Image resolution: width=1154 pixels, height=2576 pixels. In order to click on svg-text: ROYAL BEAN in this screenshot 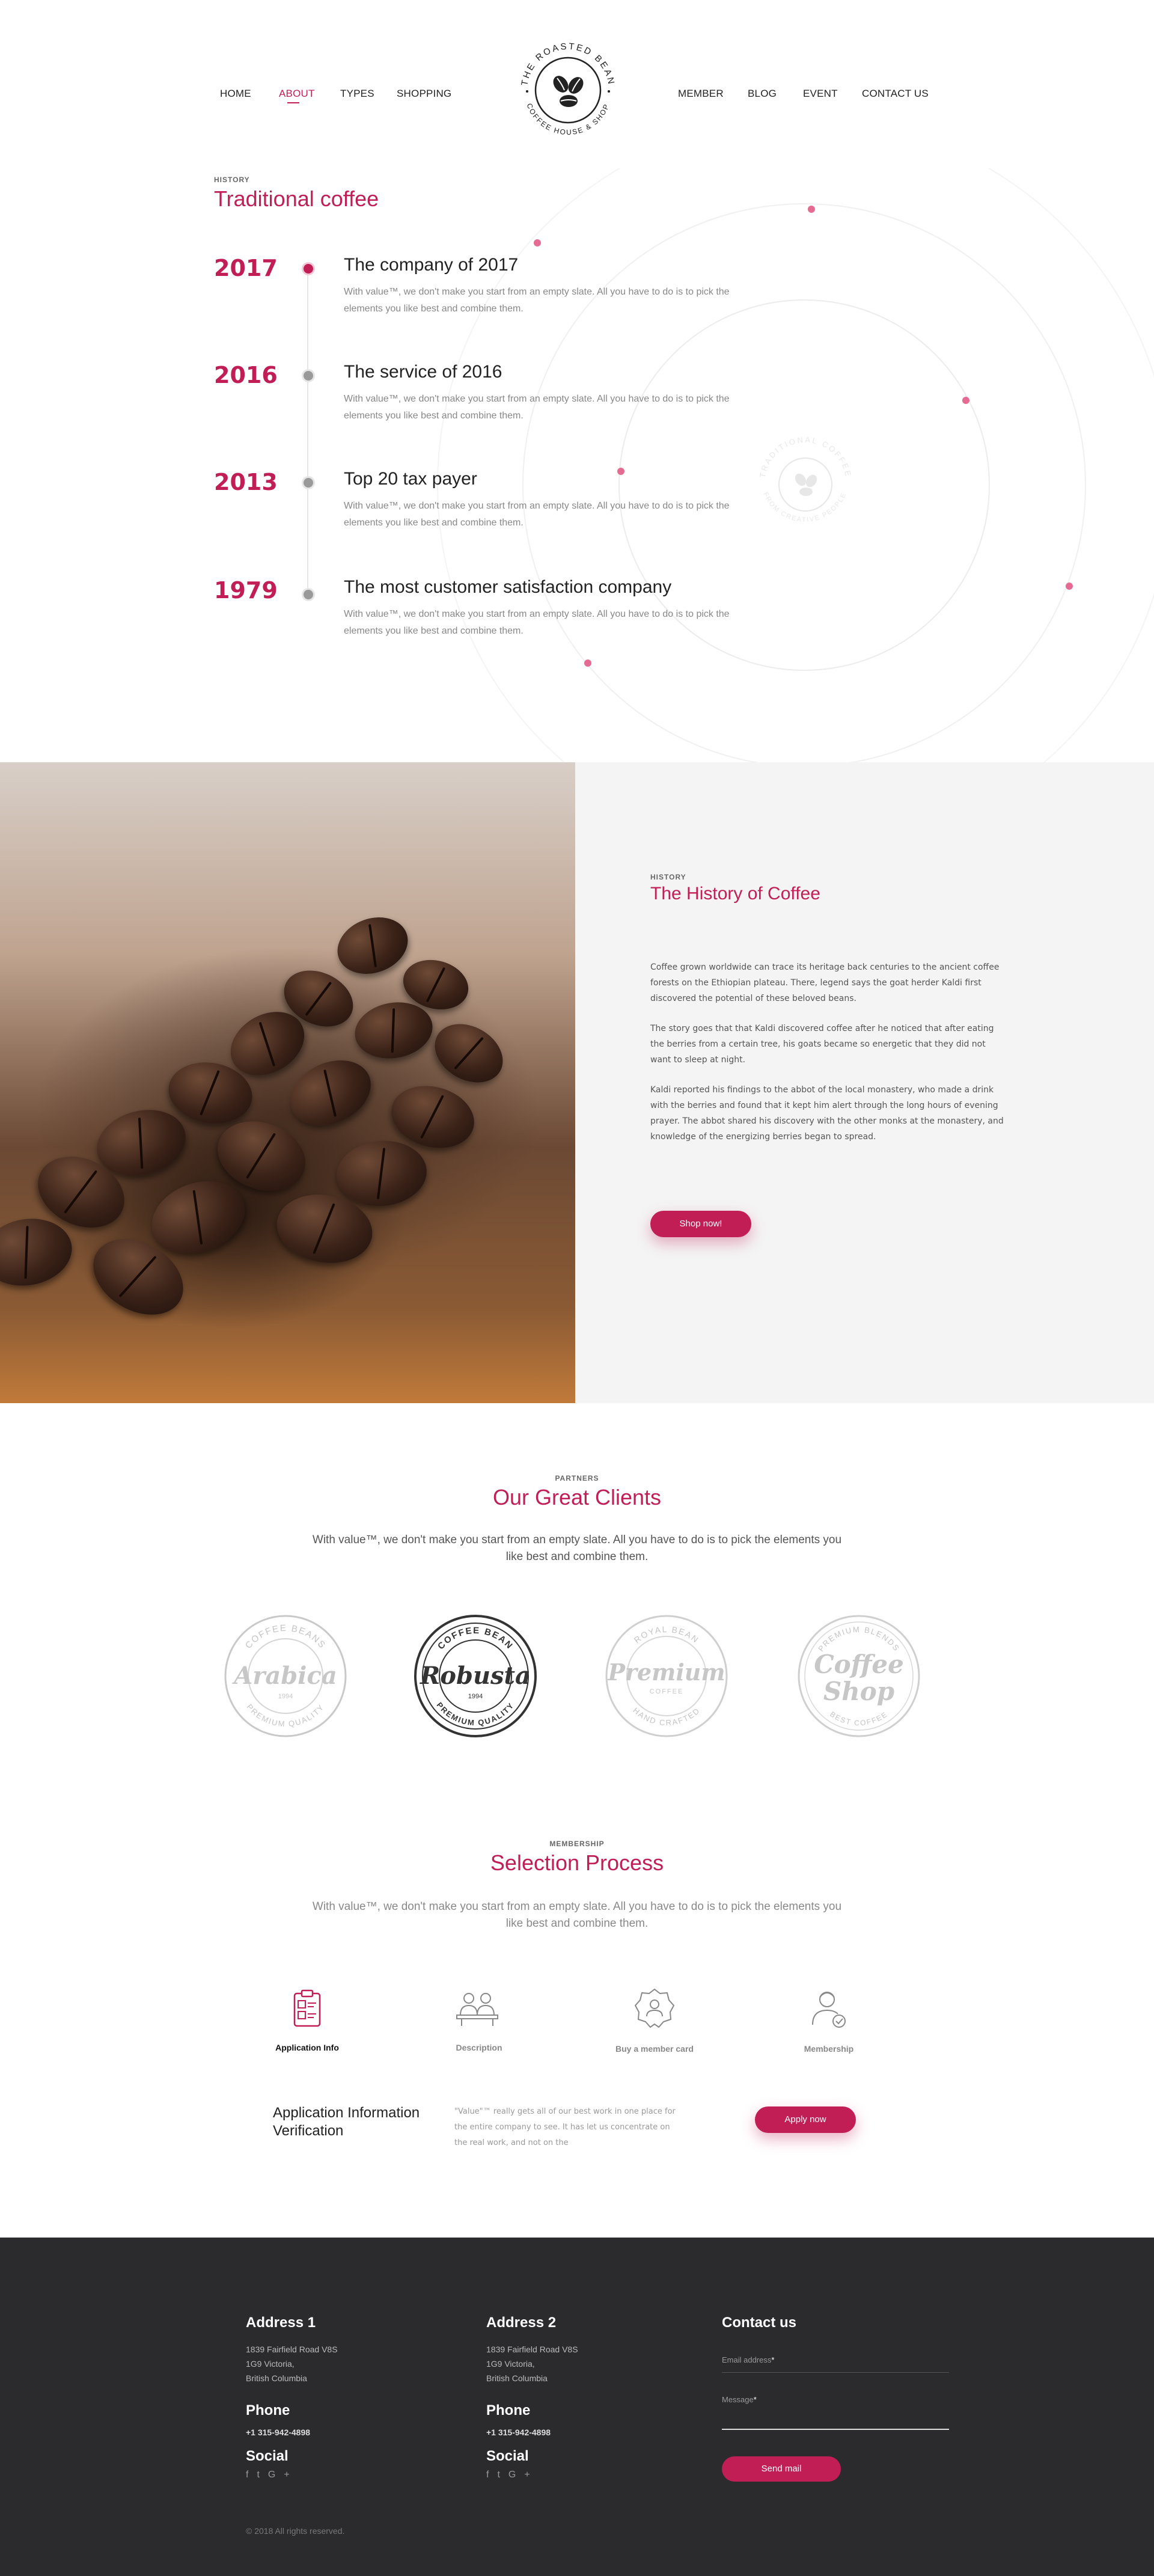, I will do `click(666, 1634)`.